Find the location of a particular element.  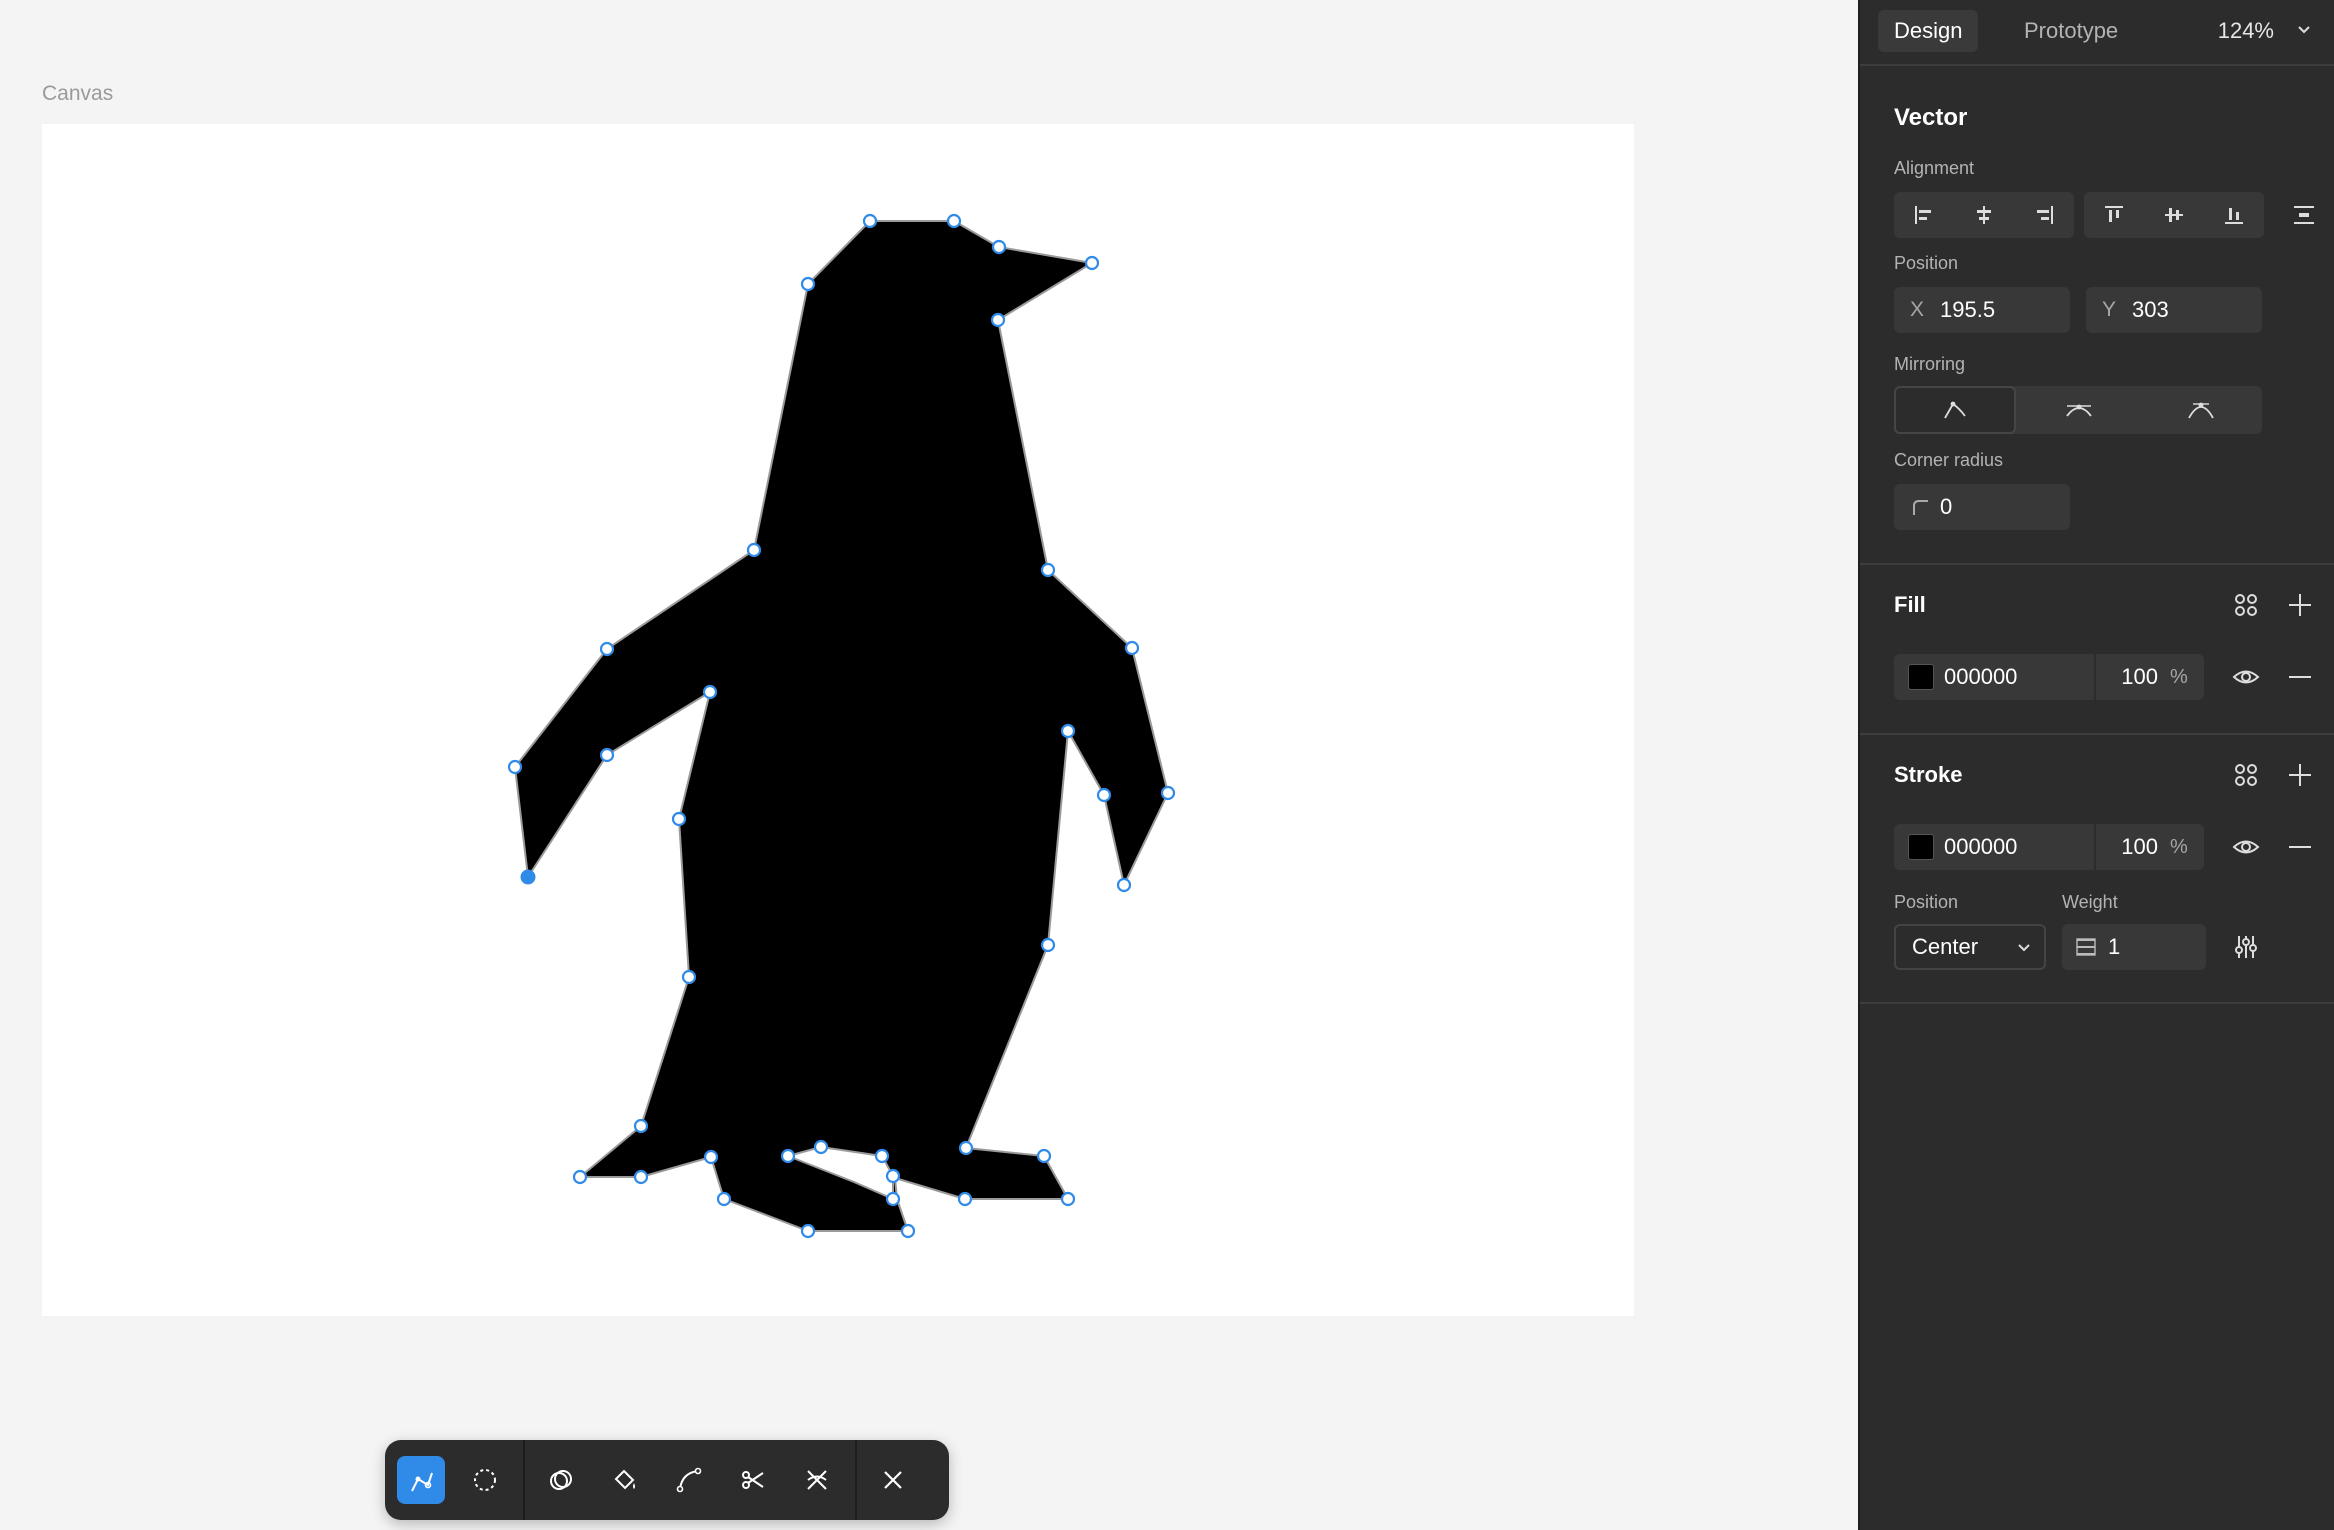

vector-network-button is located at coordinates (817, 1480).